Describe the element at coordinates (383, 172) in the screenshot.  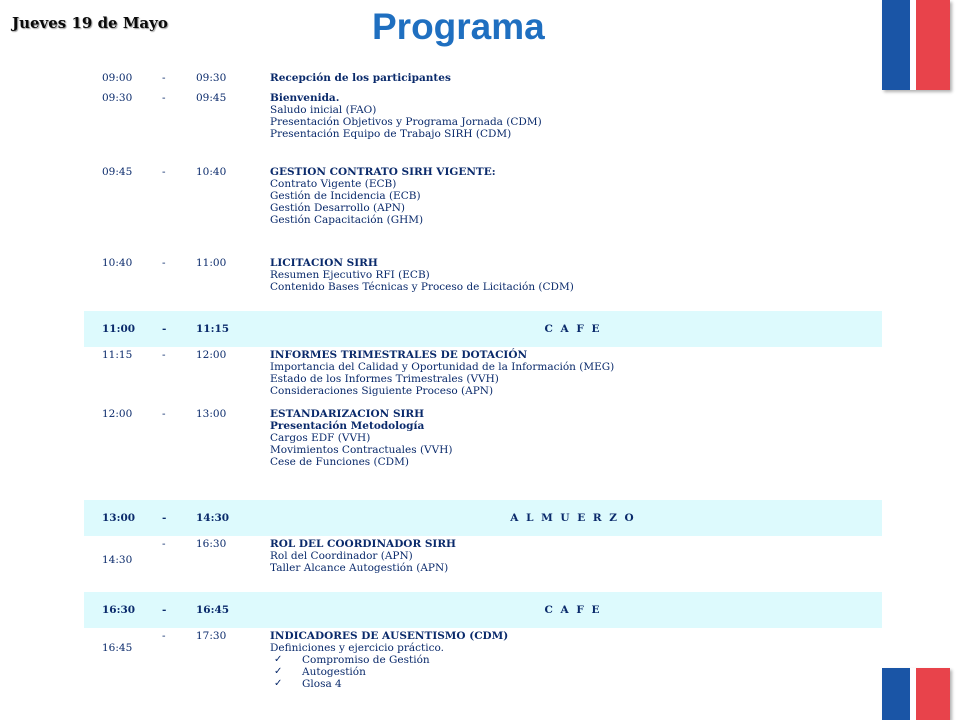
I see `session-heading: GESTION CONTRATO SIRH VIGENTE:` at that location.